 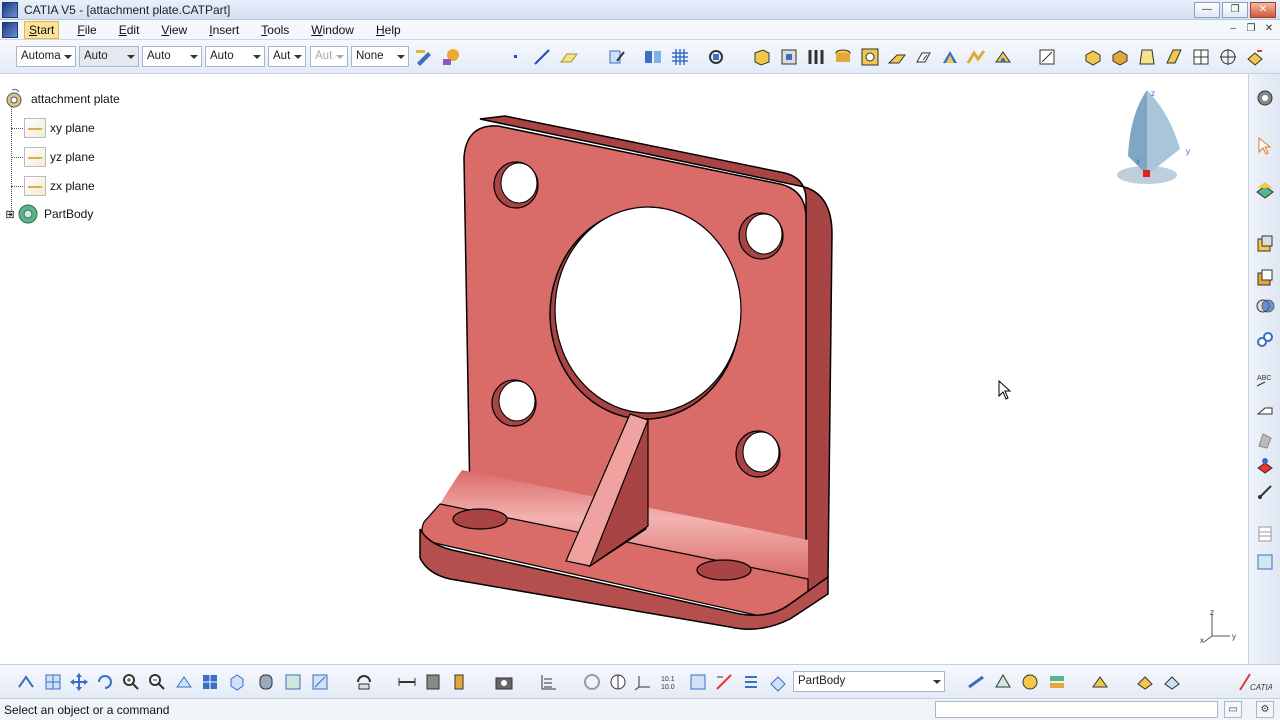 I want to click on line-icon, so click(x=542, y=57).